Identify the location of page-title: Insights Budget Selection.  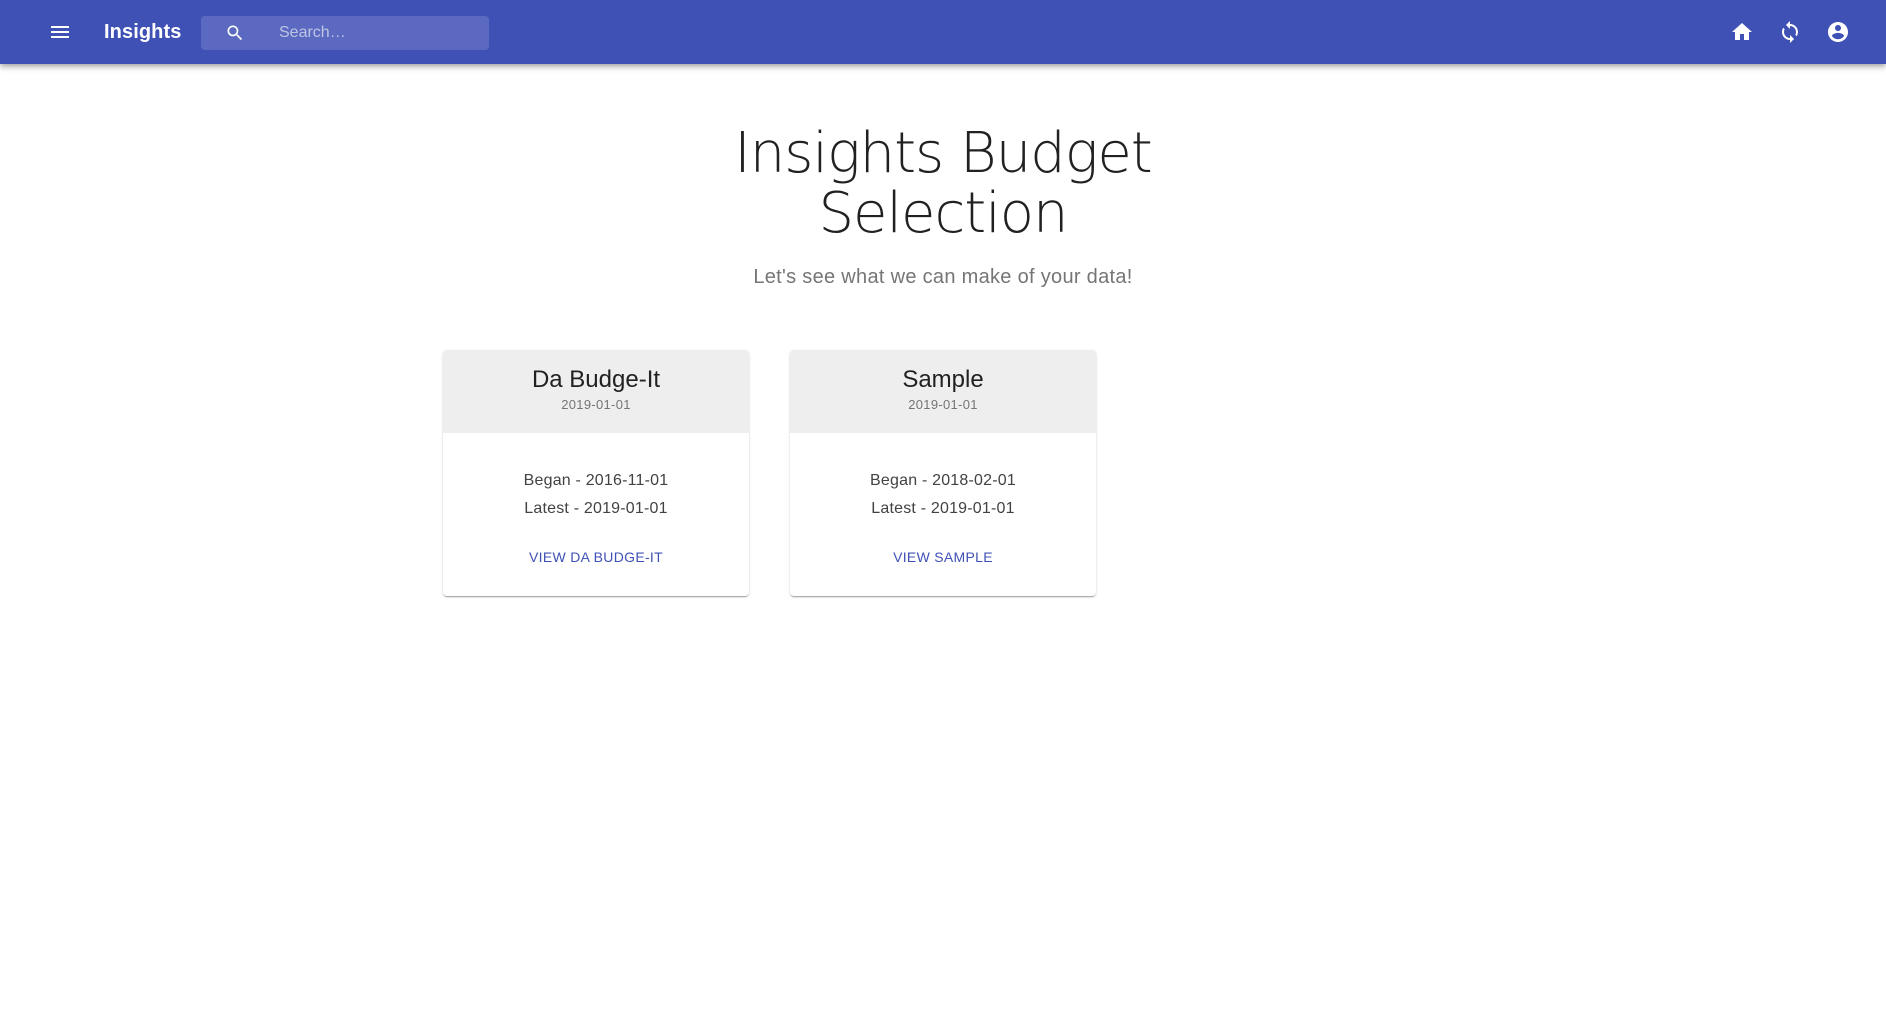
(943, 183).